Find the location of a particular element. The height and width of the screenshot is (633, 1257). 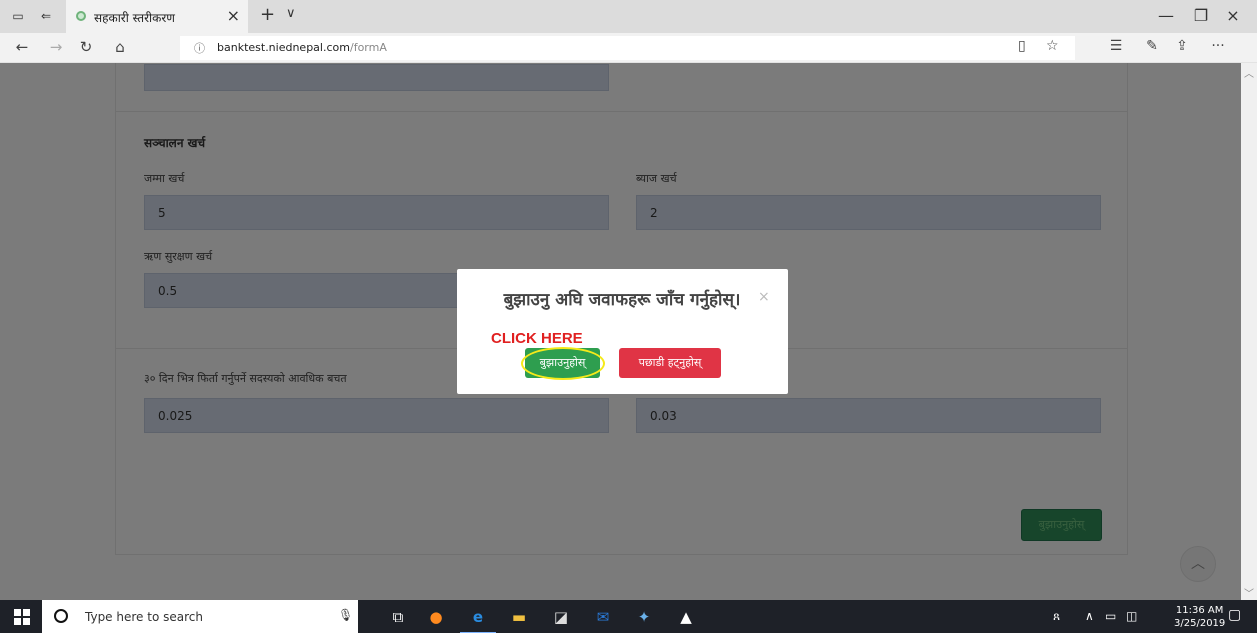

dialog-close-icon: × is located at coordinates (764, 297).